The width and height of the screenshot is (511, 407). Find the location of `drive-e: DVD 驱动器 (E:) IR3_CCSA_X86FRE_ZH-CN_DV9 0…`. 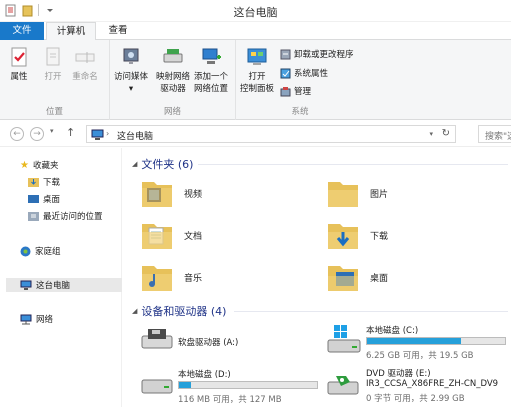

drive-e: DVD 驱动器 (E:) IR3_CCSA_X86FRE_ZH-CN_DV9 0… is located at coordinates (418, 386).